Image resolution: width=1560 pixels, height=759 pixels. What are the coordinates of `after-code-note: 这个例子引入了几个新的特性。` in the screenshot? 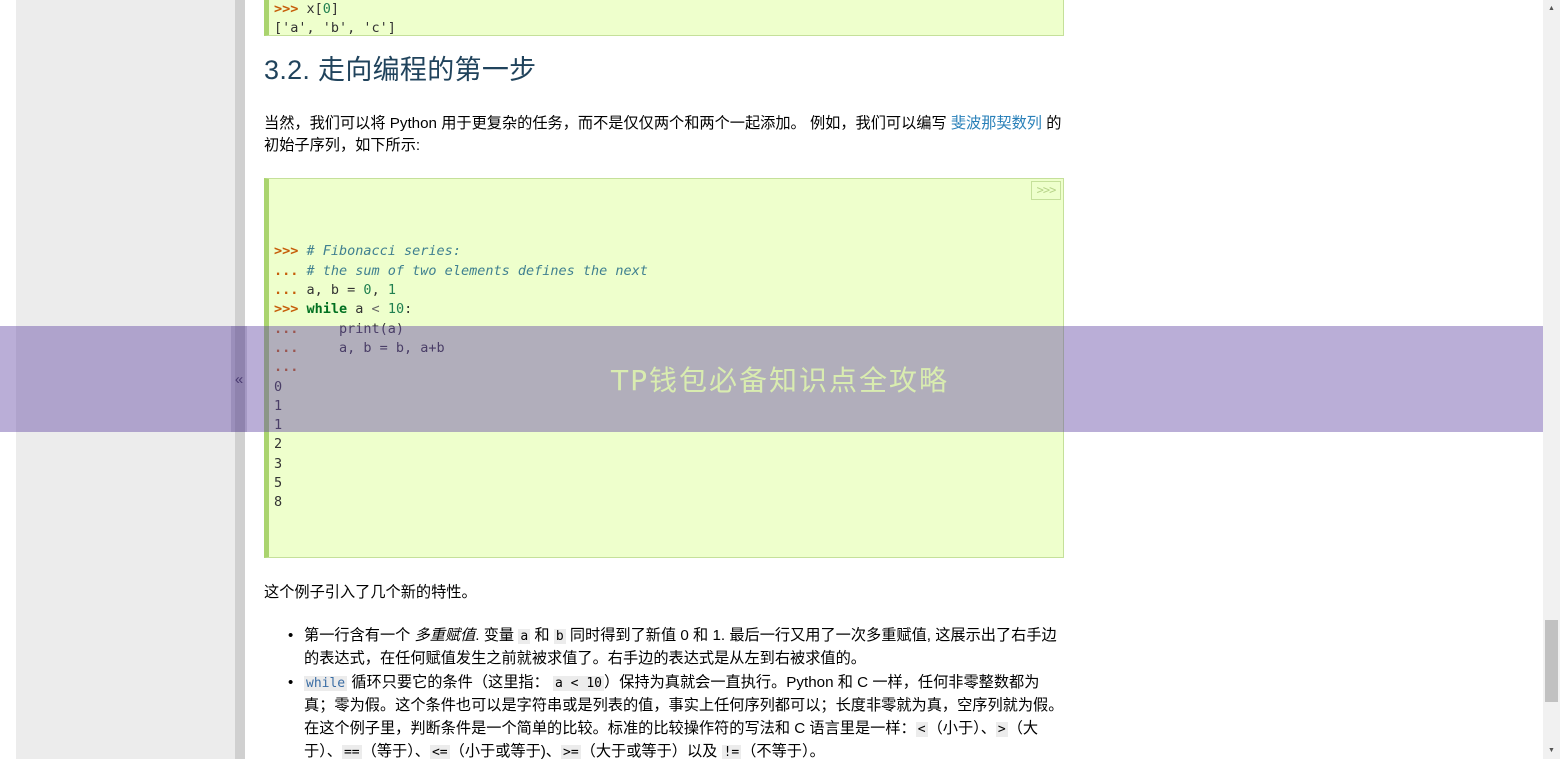 It's located at (370, 593).